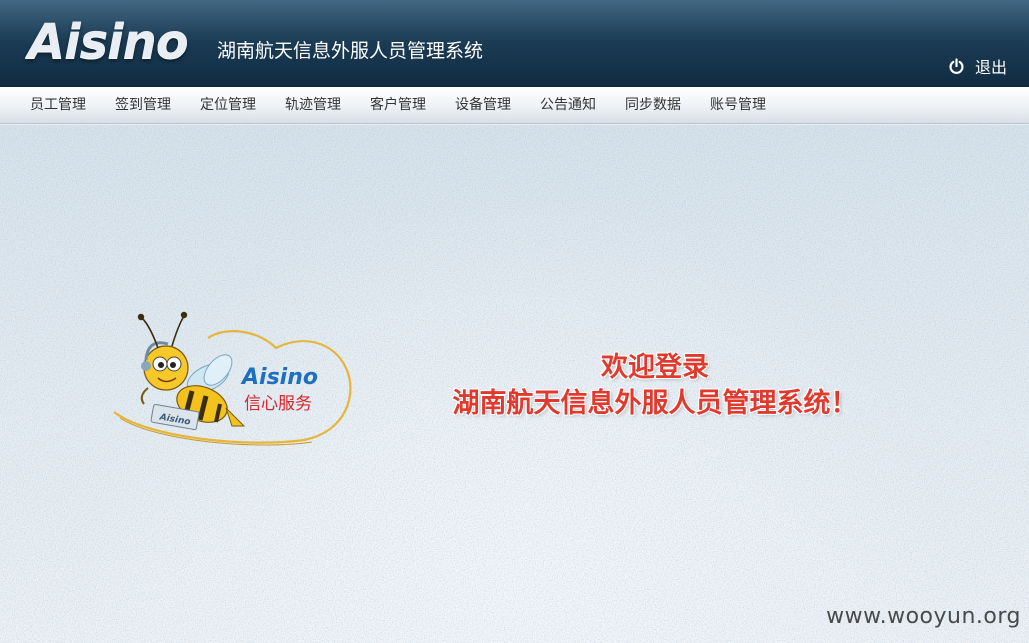 The image size is (1029, 643). I want to click on nav-item-account-management: 账号管理, so click(738, 105).